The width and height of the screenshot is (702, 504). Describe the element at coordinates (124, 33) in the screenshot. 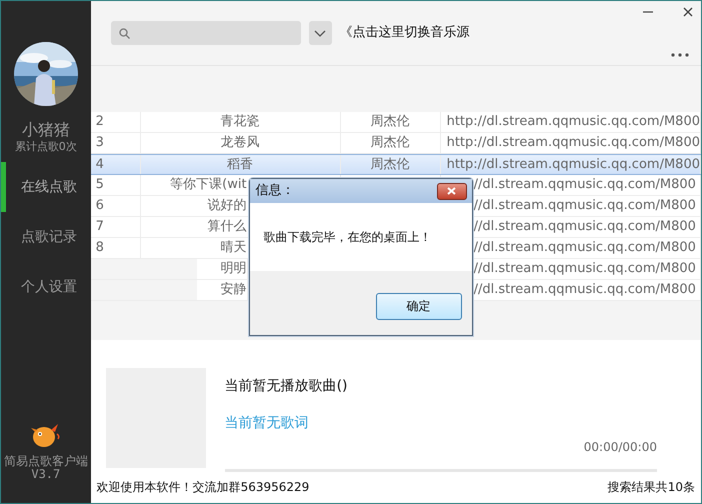

I see `search-icon` at that location.